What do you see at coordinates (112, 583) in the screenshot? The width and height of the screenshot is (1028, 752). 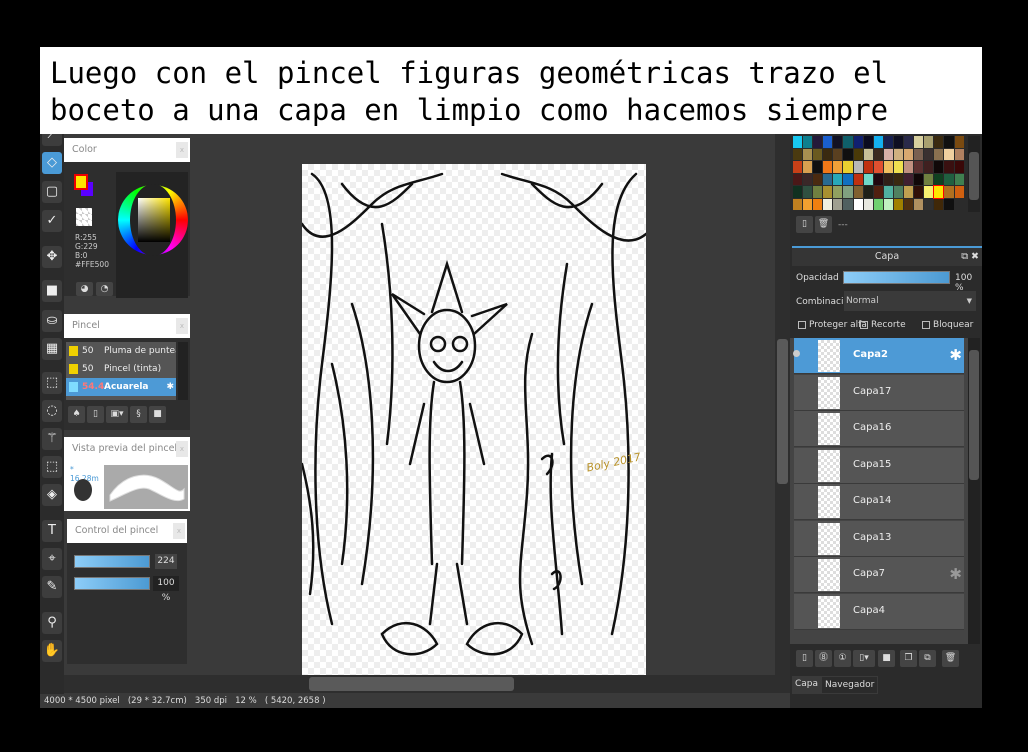 I see `brush-opacity-slider` at bounding box center [112, 583].